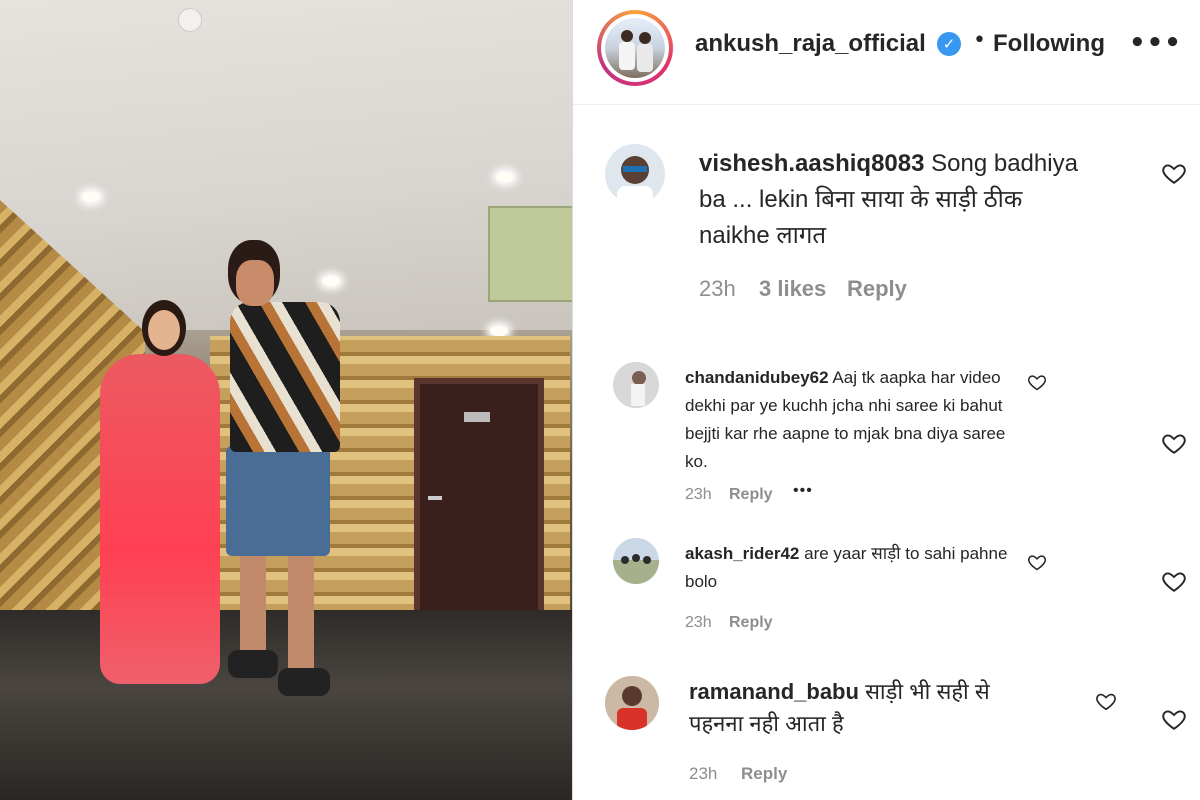 The image size is (1200, 800). Describe the element at coordinates (479, 498) in the screenshot. I see `wooden-door` at that location.